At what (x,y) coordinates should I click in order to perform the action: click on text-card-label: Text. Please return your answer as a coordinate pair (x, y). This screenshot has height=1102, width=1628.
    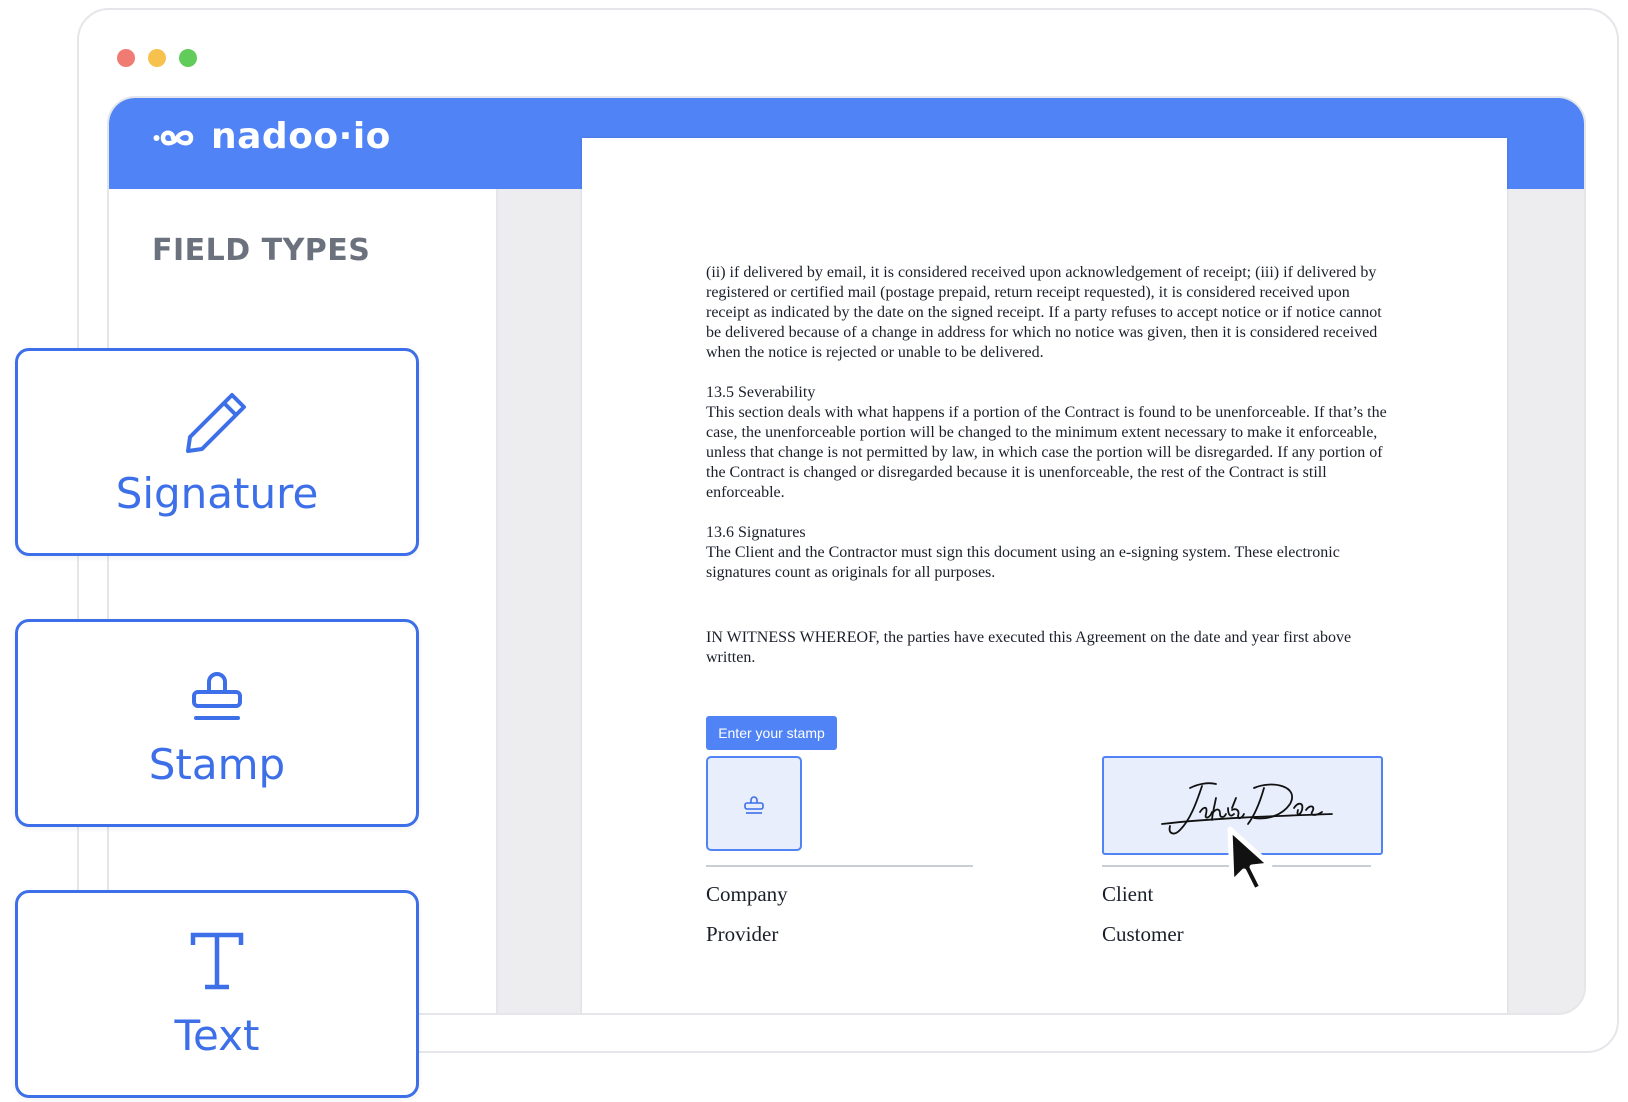
    Looking at the image, I should click on (217, 1035).